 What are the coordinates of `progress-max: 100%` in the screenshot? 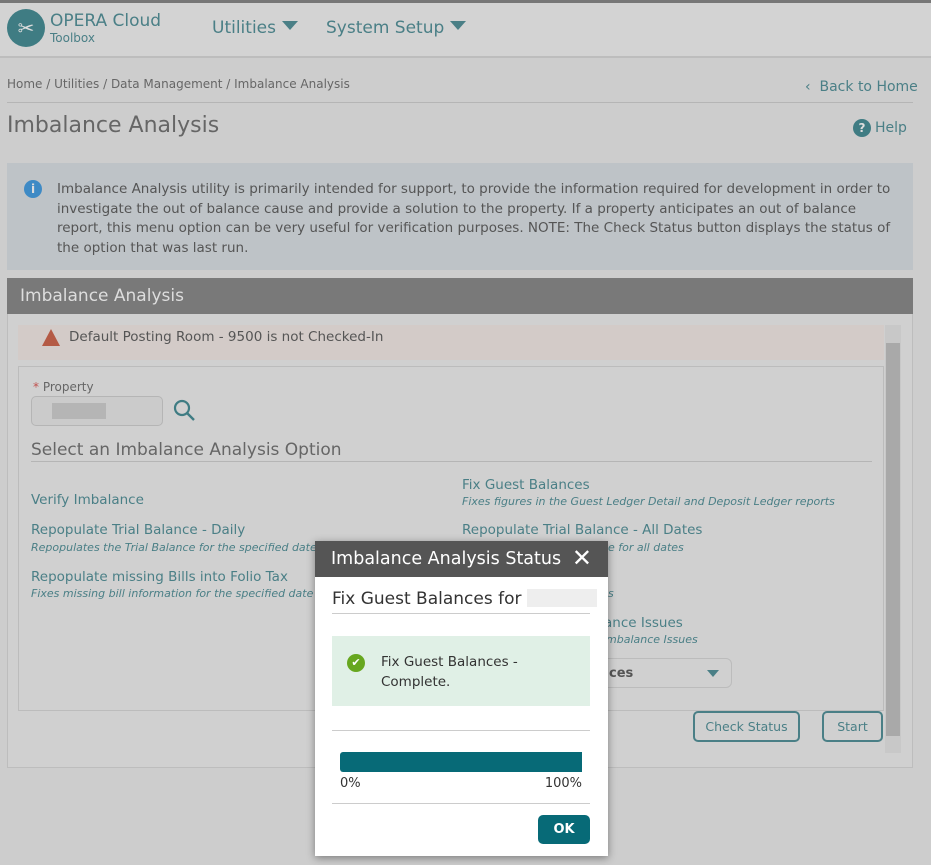 It's located at (563, 783).